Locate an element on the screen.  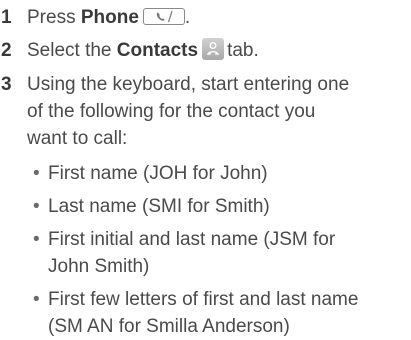
step-text-line: of the following for the contact you is located at coordinates (171, 111).